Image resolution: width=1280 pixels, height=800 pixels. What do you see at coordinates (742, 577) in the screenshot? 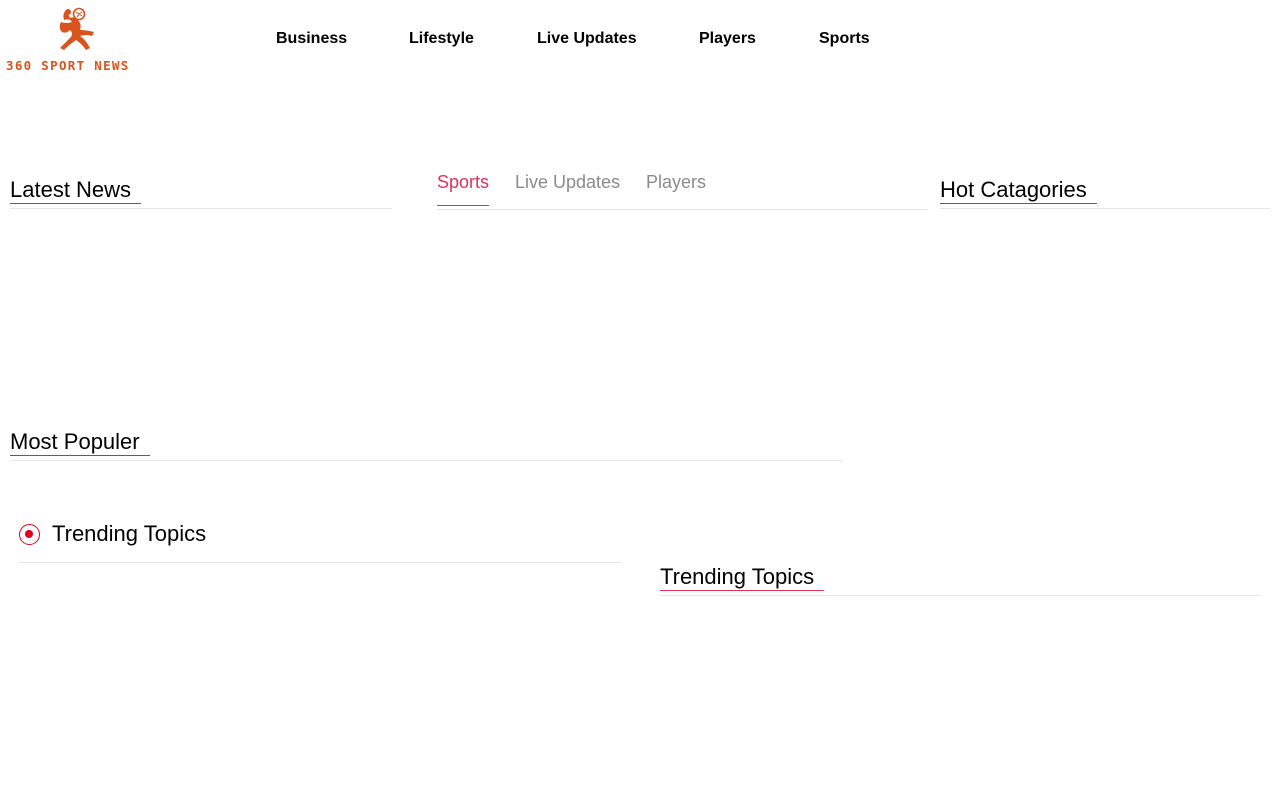
I see `trending-topics-right-title: Trending Topics` at bounding box center [742, 577].